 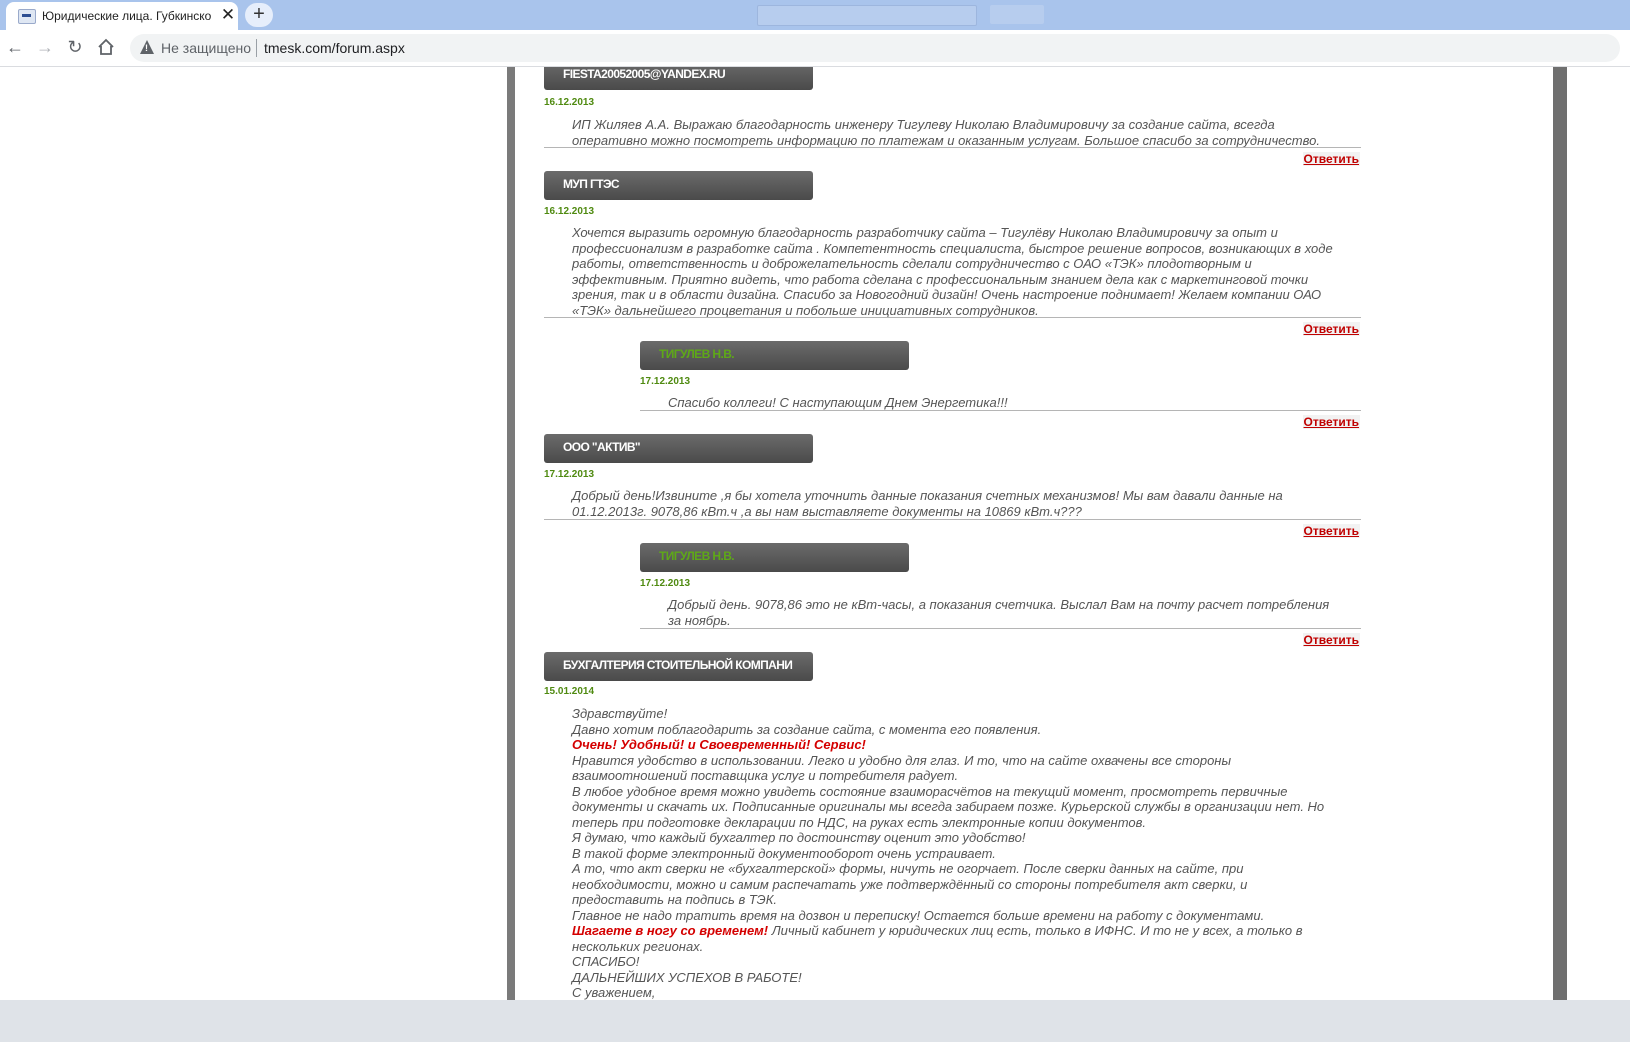 I want to click on taskbar, so click(x=815, y=1021).